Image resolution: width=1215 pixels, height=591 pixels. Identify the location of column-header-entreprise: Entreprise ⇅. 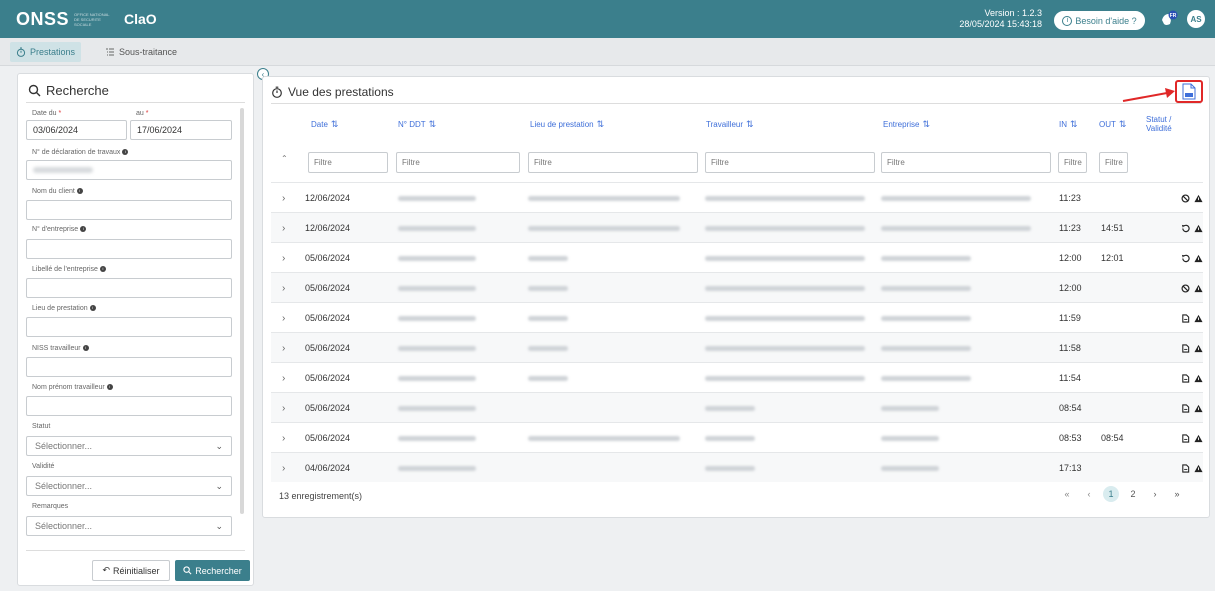
(906, 124).